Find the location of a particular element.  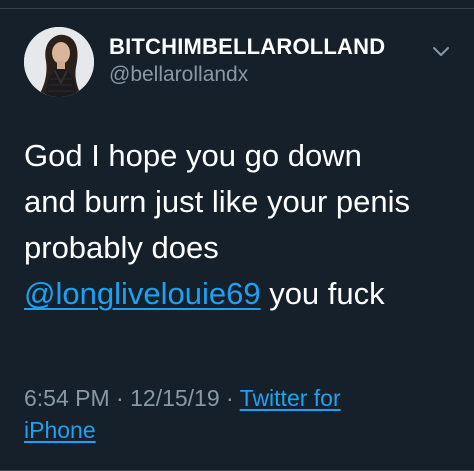

tweet-text-line-mention: @longlivelouie69 you fuck is located at coordinates (244, 294).